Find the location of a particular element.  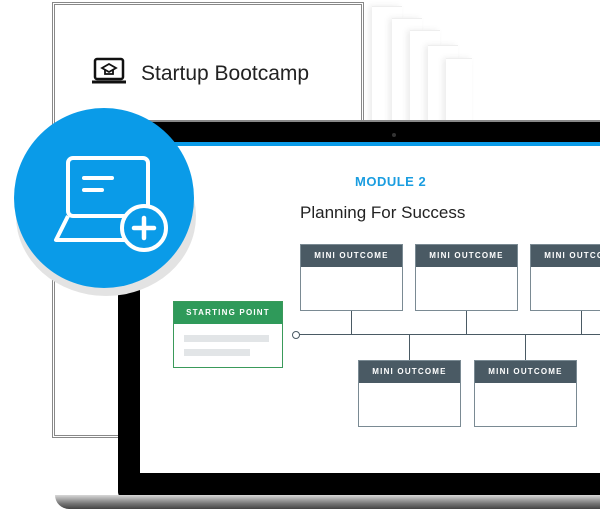

course-title: Startup Bootcamp is located at coordinates (200, 73).